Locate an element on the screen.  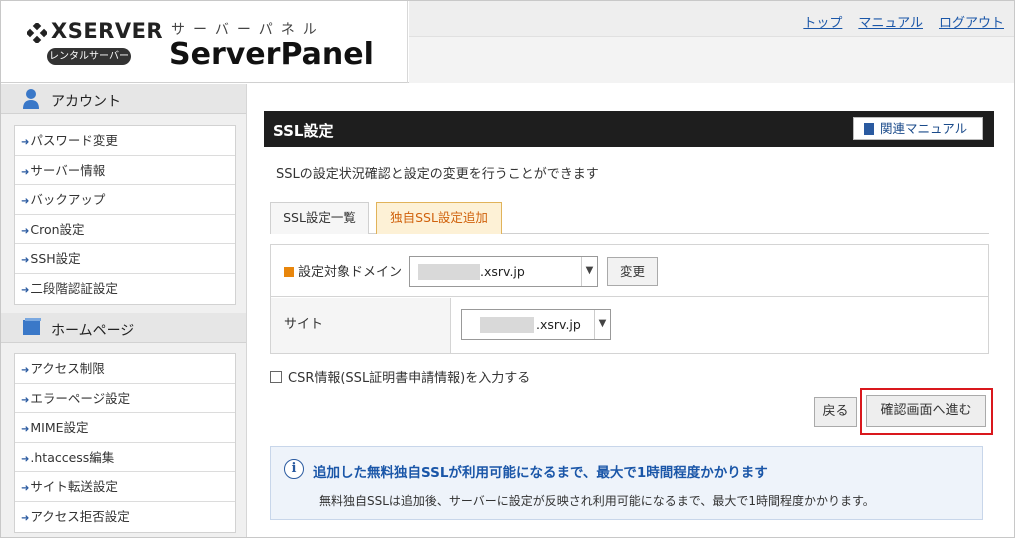
change-button: 変更 is located at coordinates (632, 271).